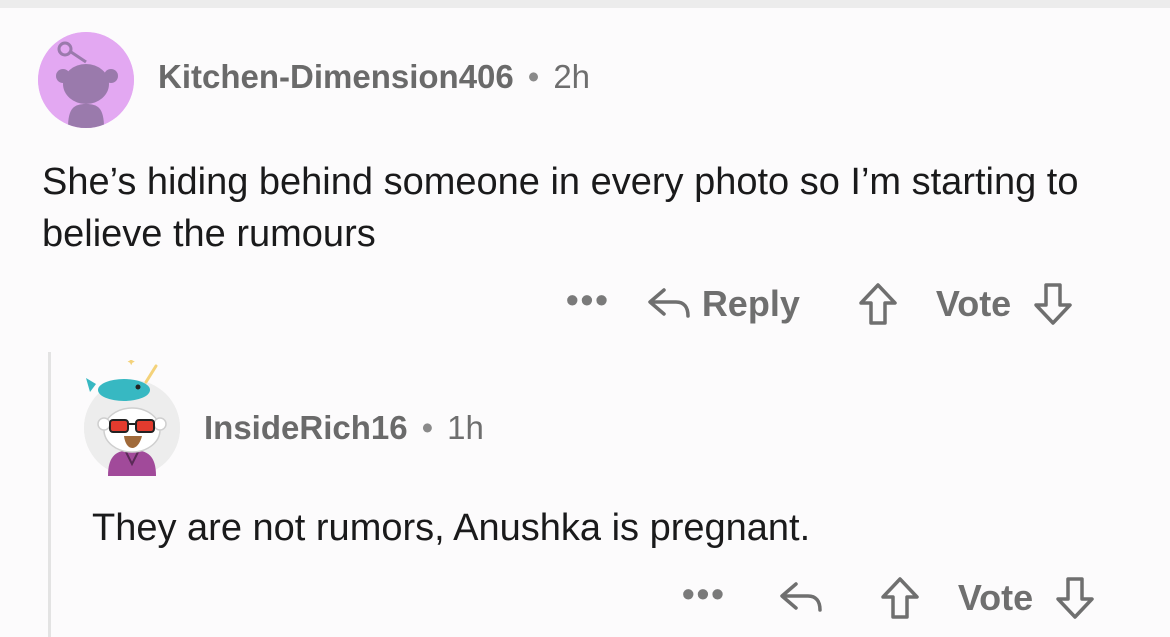 This screenshot has width=1170, height=637. I want to click on reply-label: Reply, so click(750, 303).